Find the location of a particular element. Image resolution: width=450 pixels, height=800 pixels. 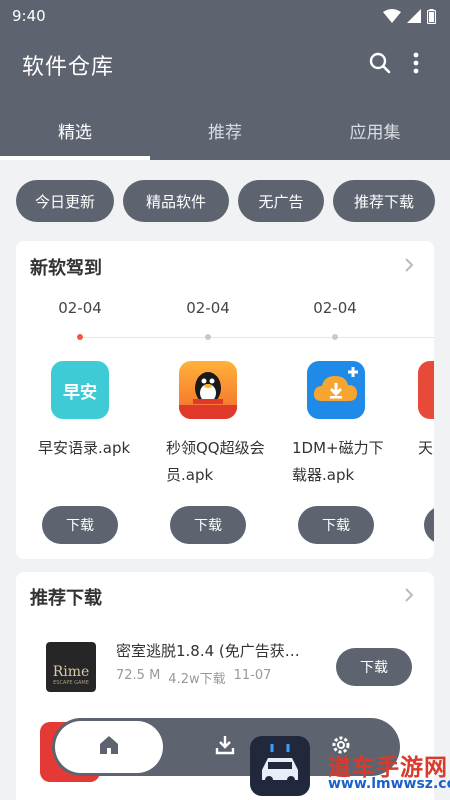

search-icon is located at coordinates (380, 65).